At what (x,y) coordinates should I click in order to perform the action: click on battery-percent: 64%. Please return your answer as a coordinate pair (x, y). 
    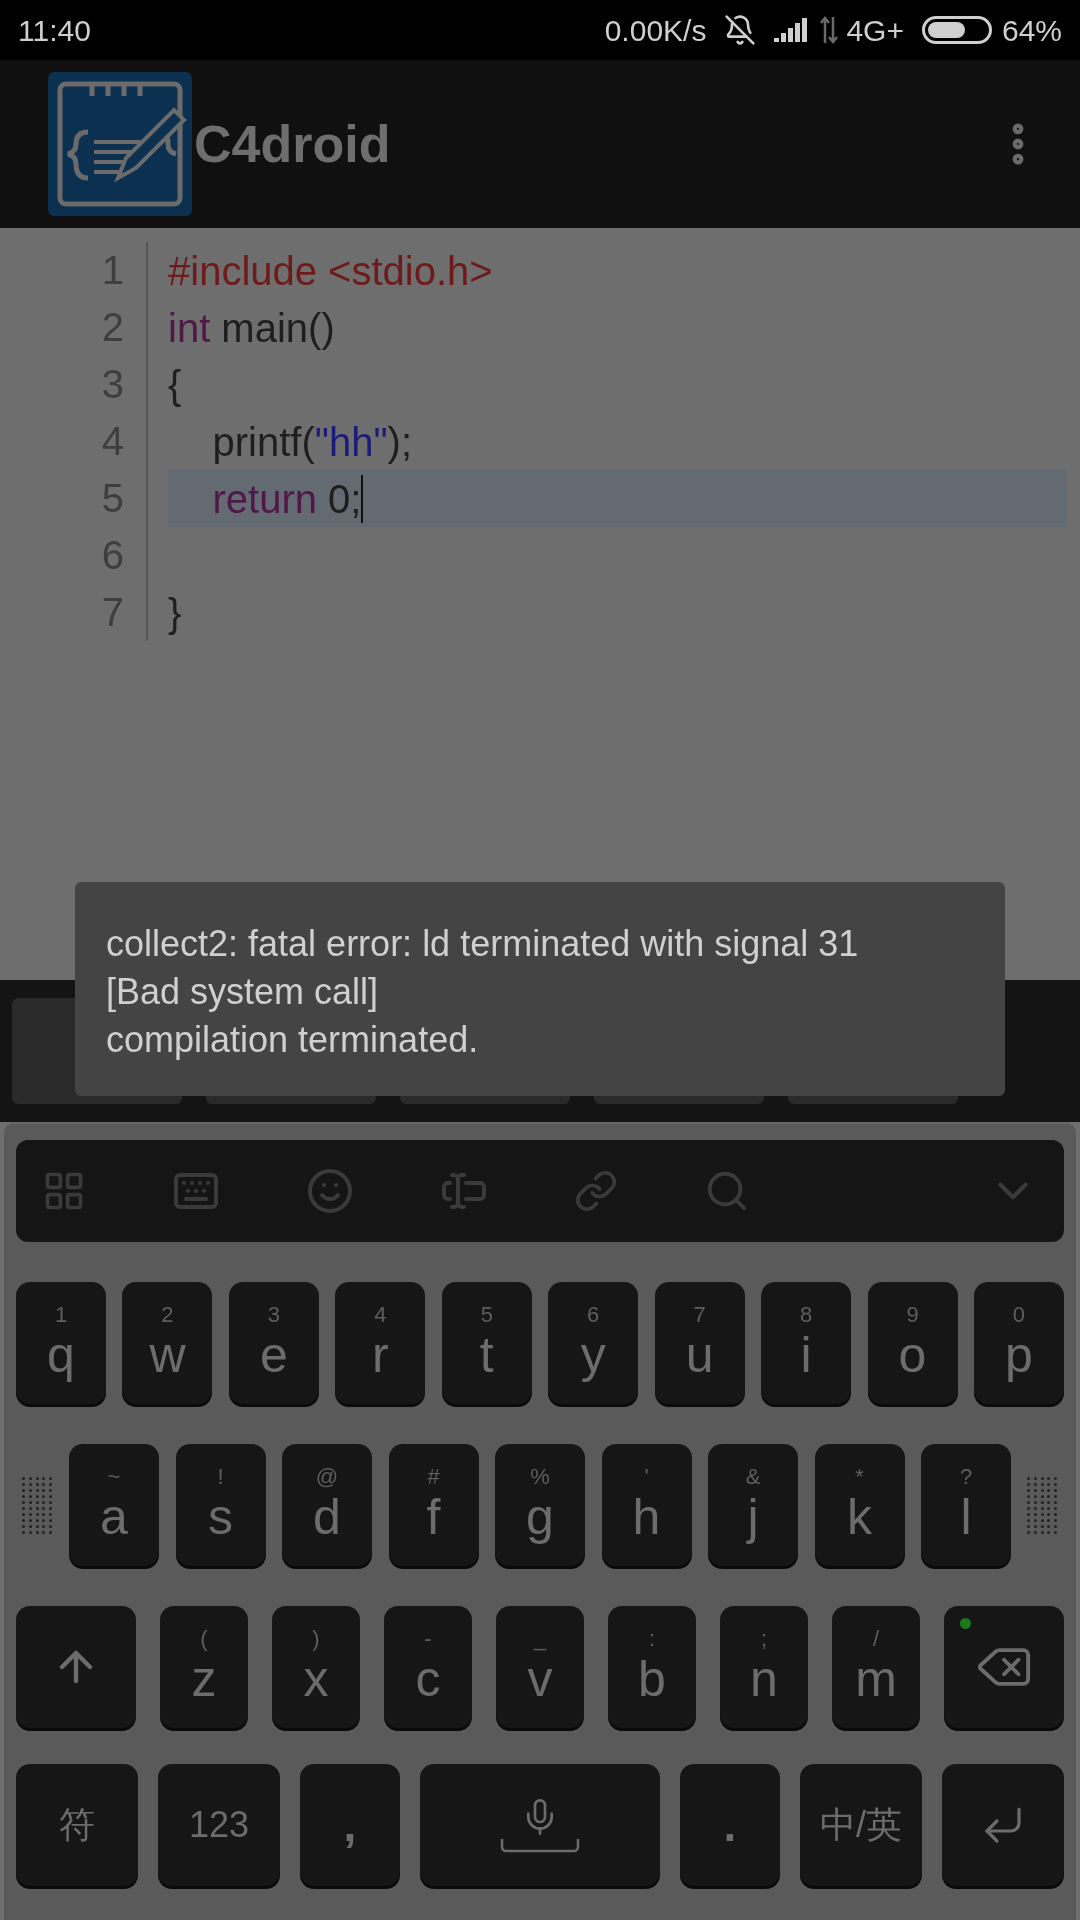
    Looking at the image, I should click on (1031, 30).